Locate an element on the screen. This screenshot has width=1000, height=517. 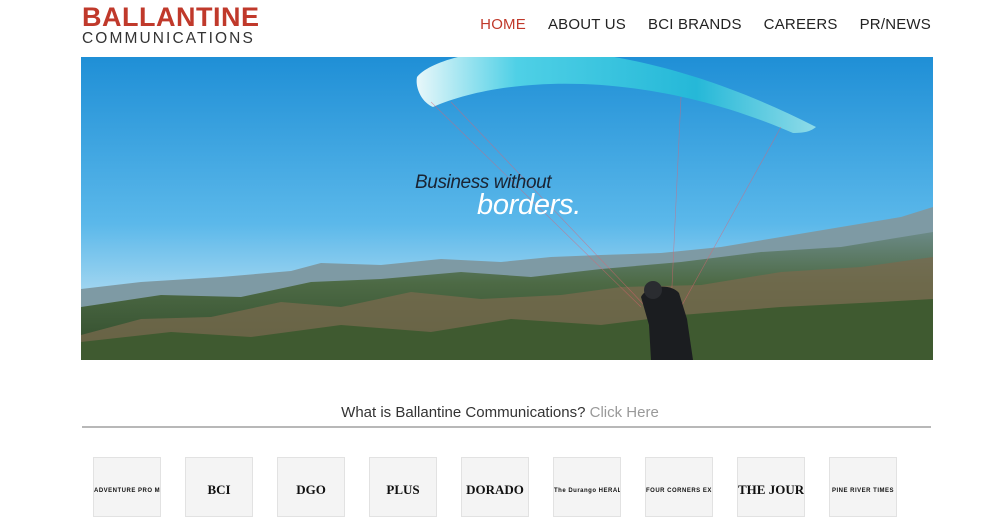
brand-adventure-pro: ADVENTURE PRO MAGAZINE is located at coordinates (127, 487).